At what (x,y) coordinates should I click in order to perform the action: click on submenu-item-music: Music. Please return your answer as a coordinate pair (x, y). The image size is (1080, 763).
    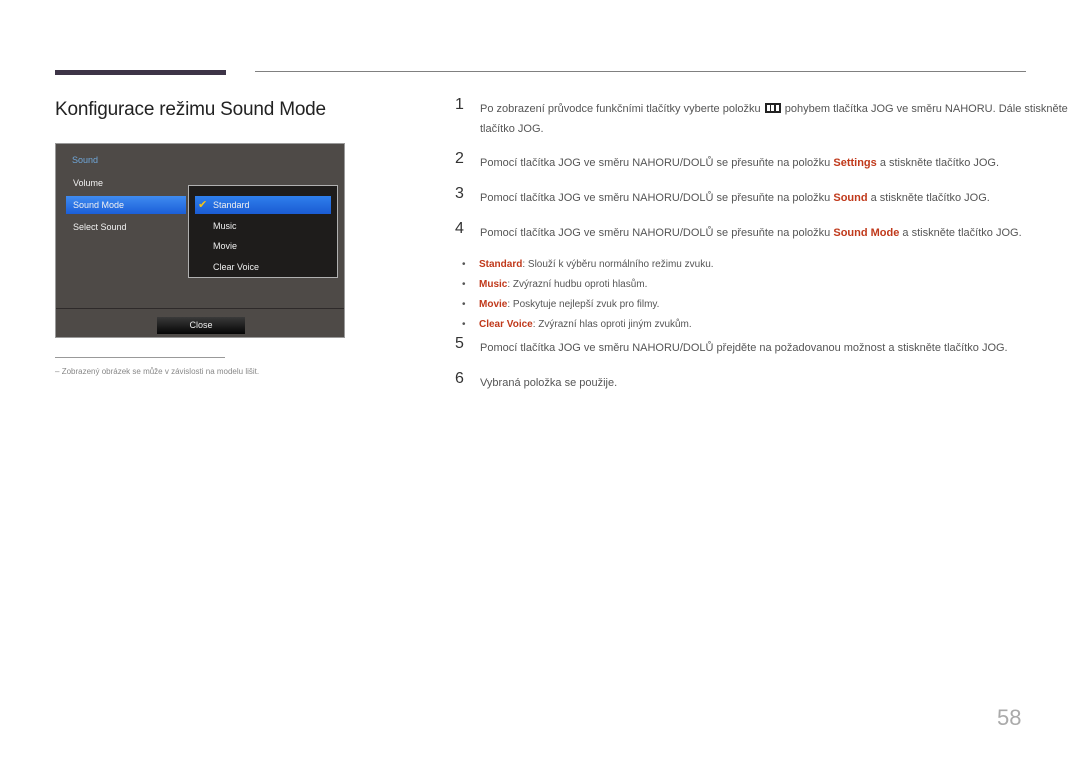
    Looking at the image, I should click on (263, 226).